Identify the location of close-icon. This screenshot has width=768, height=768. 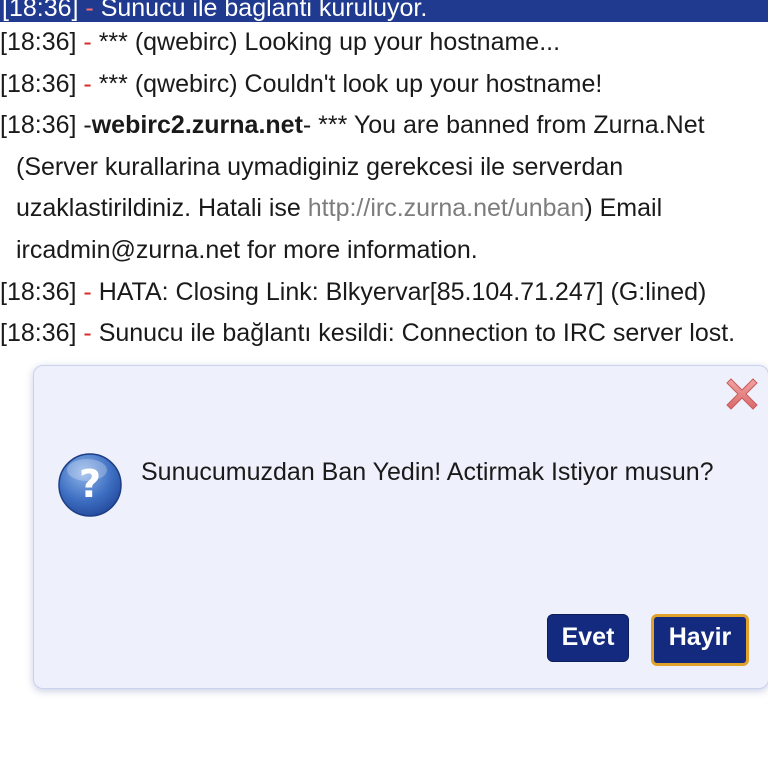
(742, 394).